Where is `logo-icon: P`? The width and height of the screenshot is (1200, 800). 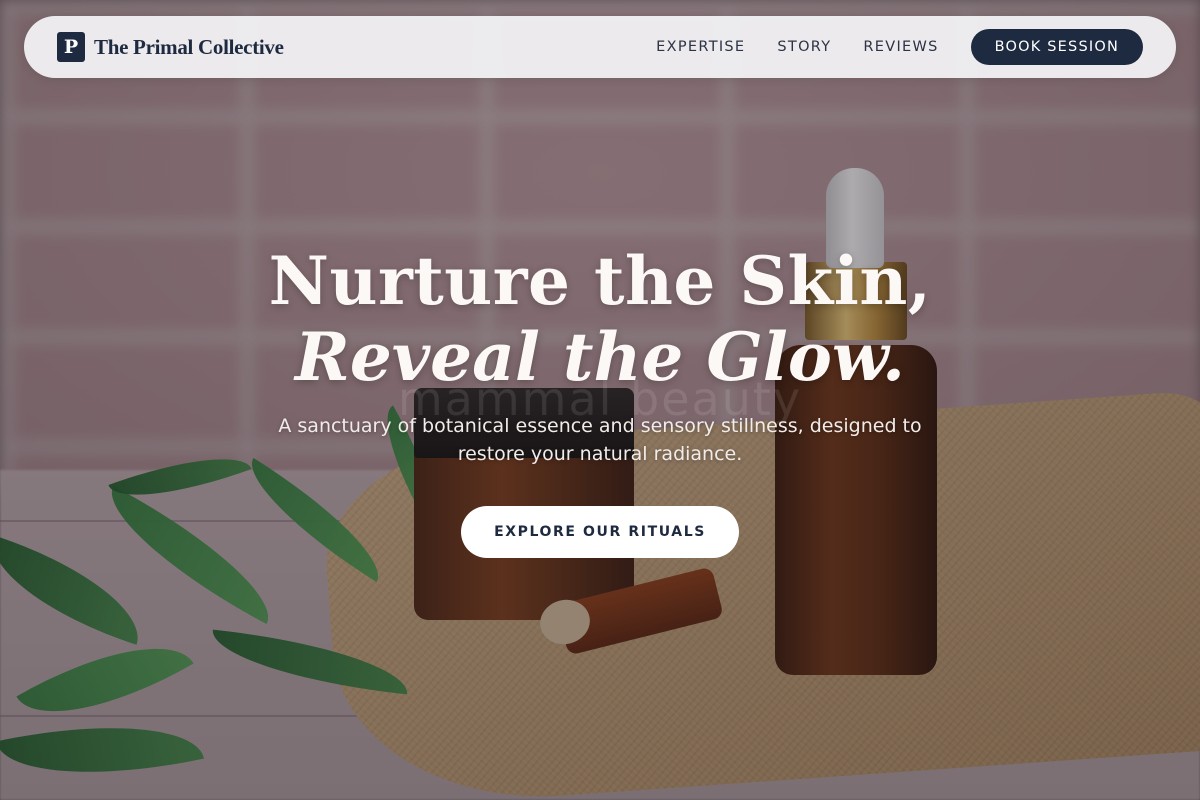 logo-icon: P is located at coordinates (71, 47).